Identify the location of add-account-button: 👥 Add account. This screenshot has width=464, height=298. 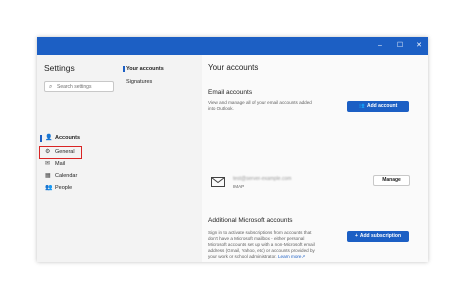
(378, 106).